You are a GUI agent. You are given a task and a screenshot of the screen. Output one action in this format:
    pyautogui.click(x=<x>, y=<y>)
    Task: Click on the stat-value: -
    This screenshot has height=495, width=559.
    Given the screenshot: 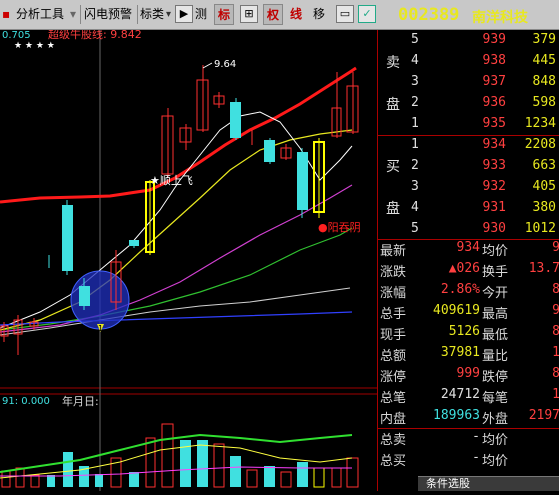 What is the action you would take?
    pyautogui.click(x=476, y=457)
    